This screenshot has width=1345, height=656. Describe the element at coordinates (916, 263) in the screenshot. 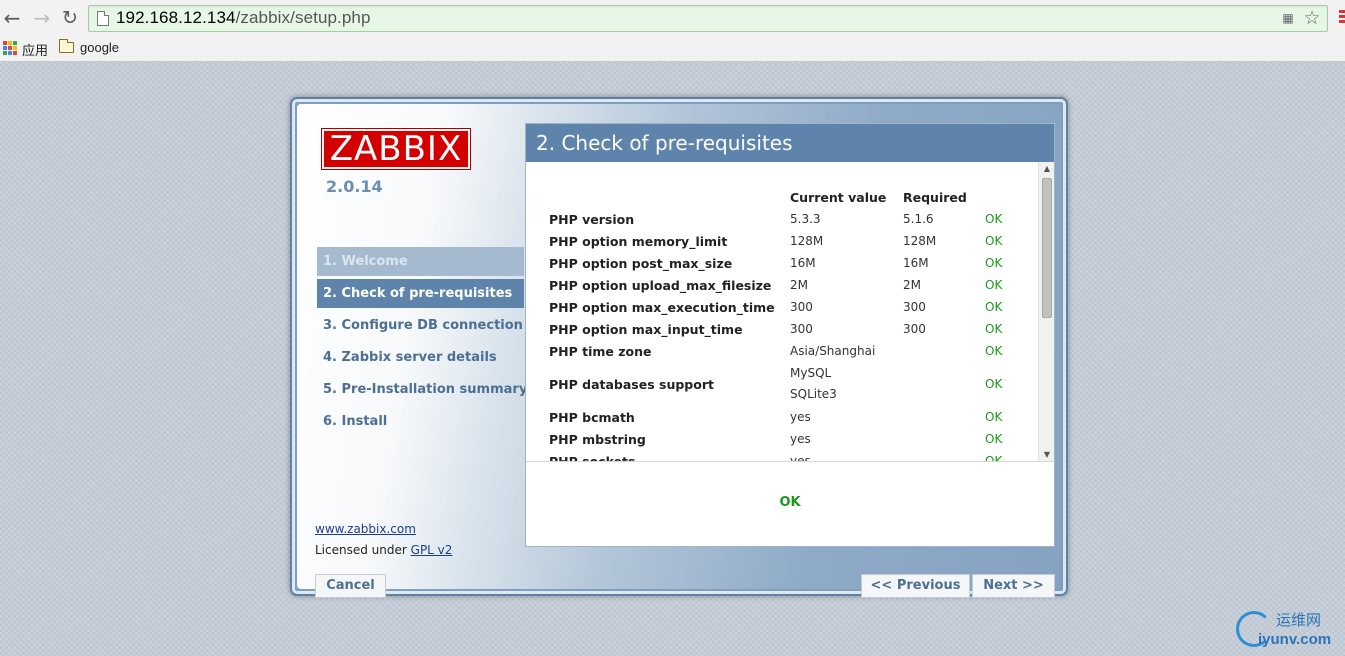

I see `required-value: 16M` at that location.